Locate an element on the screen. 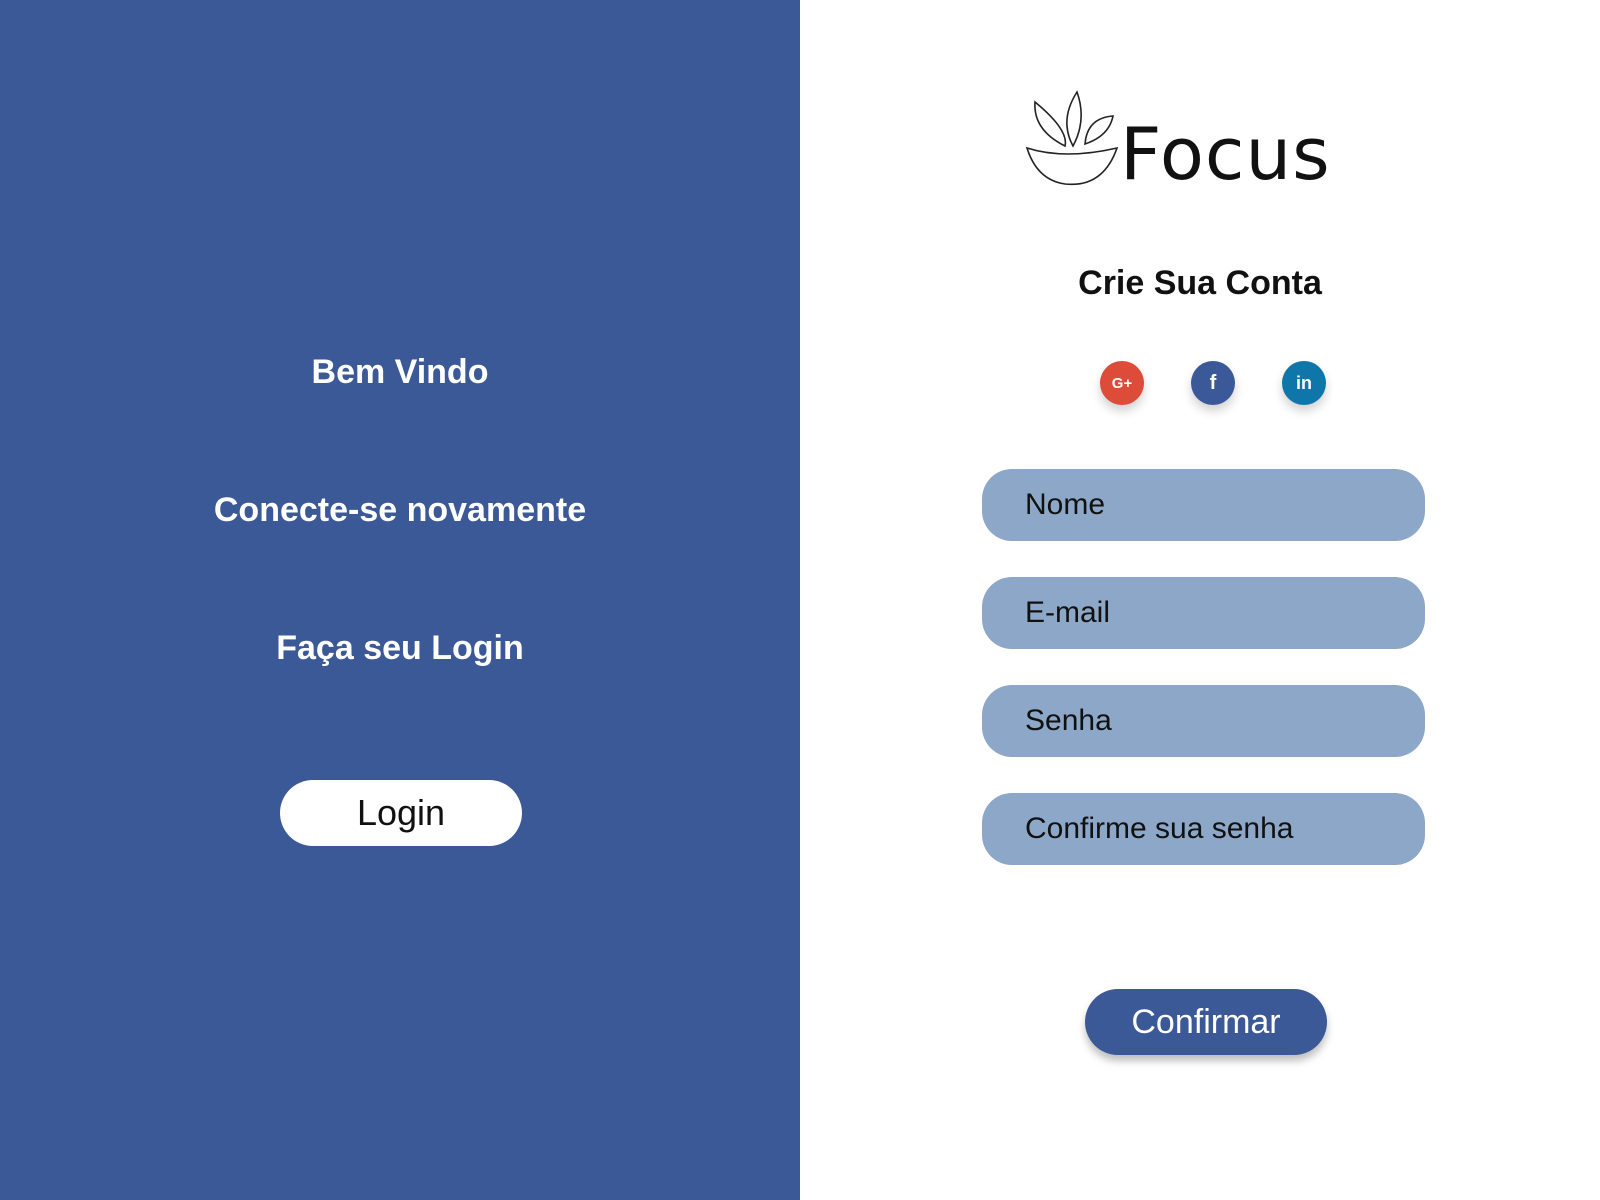 The width and height of the screenshot is (1600, 1200). lotus-bowl-icon is located at coordinates (1072, 138).